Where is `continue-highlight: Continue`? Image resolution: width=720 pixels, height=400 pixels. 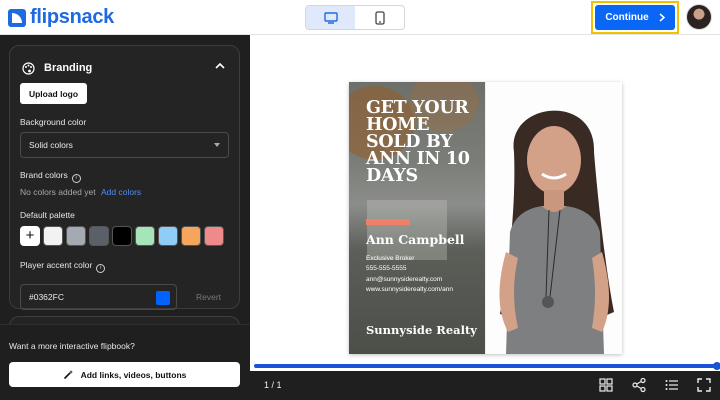
continue-highlight: Continue is located at coordinates (635, 17).